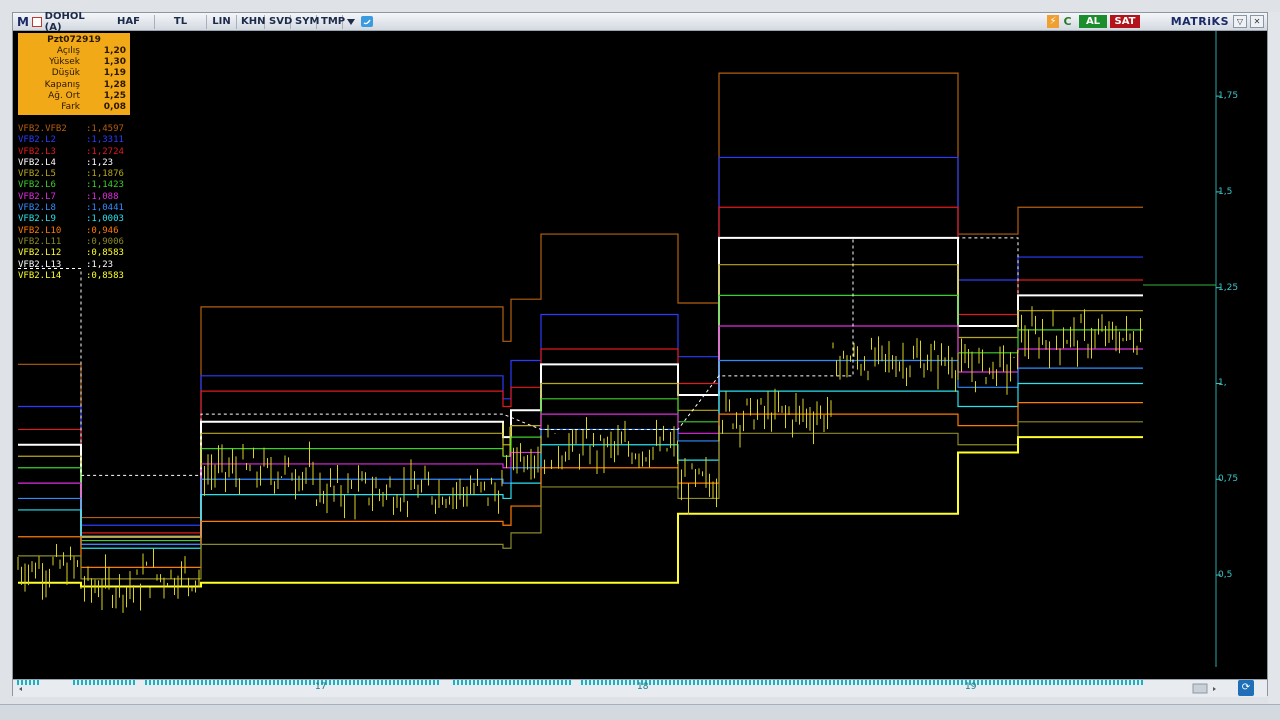  What do you see at coordinates (58, 22) in the screenshot?
I see `symbol-selector: M DOHOL (A)` at bounding box center [58, 22].